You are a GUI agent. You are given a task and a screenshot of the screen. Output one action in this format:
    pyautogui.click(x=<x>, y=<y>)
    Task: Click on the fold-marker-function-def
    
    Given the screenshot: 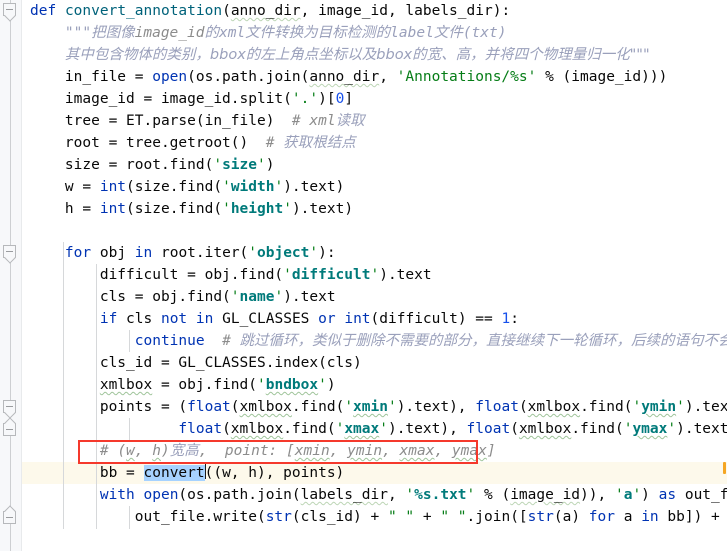 What is the action you would take?
    pyautogui.click(x=10, y=12)
    